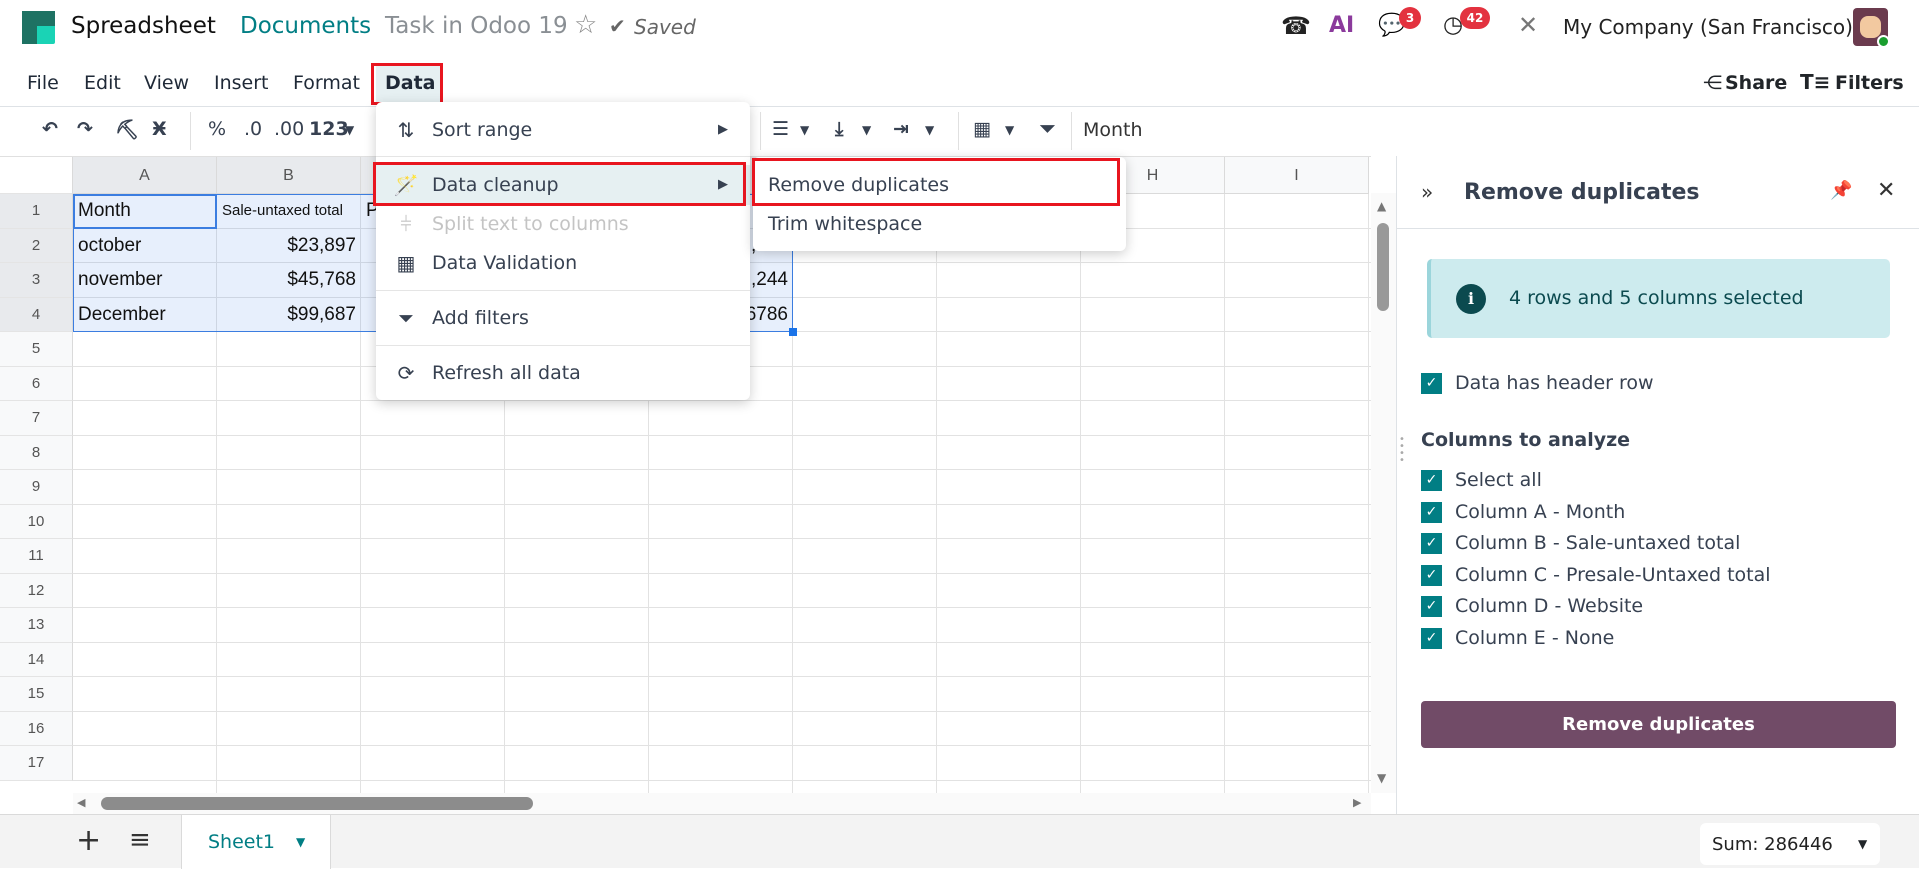 The image size is (1919, 869). What do you see at coordinates (289, 129) in the screenshot?
I see `increase-decimal-button: .00` at bounding box center [289, 129].